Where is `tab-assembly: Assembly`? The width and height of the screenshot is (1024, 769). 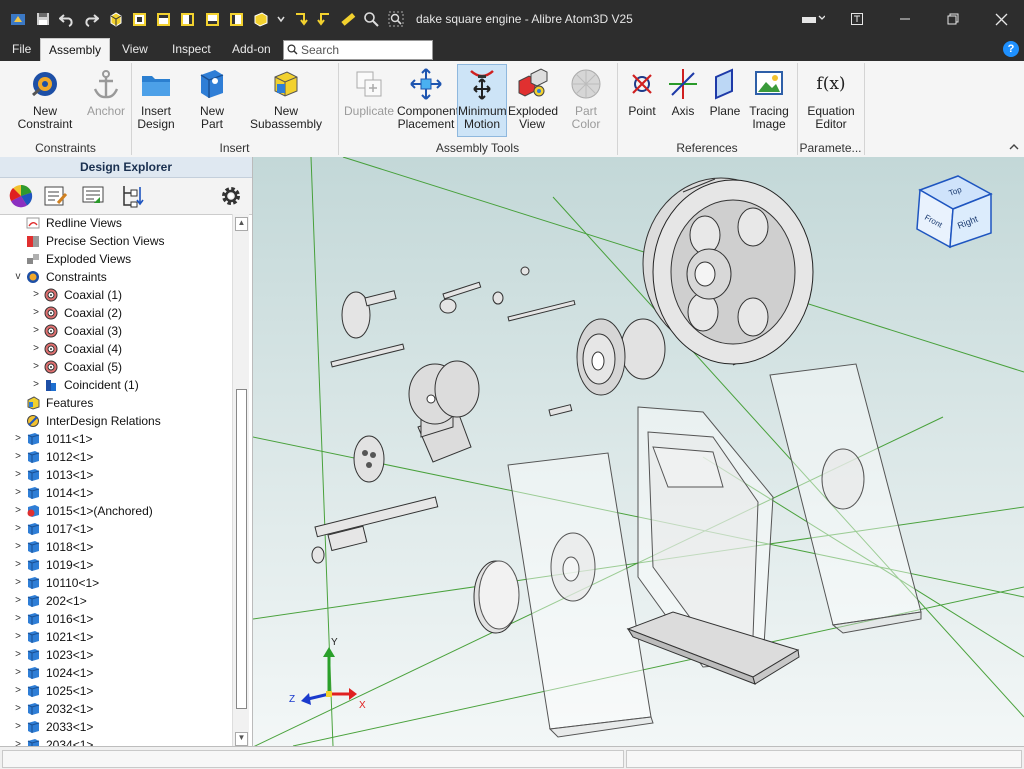
tab-assembly: Assembly is located at coordinates (75, 50).